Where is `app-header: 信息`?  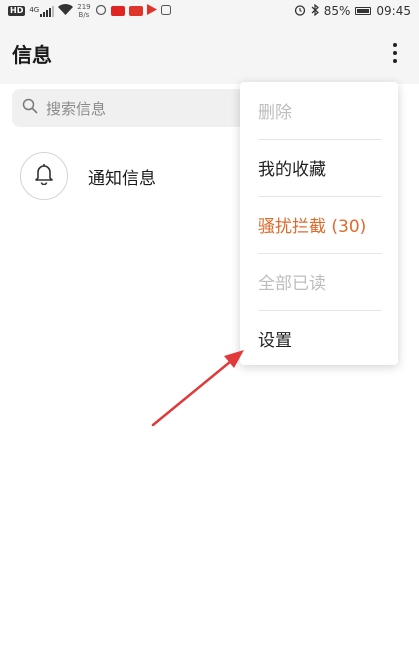
app-header: 信息 is located at coordinates (209, 53).